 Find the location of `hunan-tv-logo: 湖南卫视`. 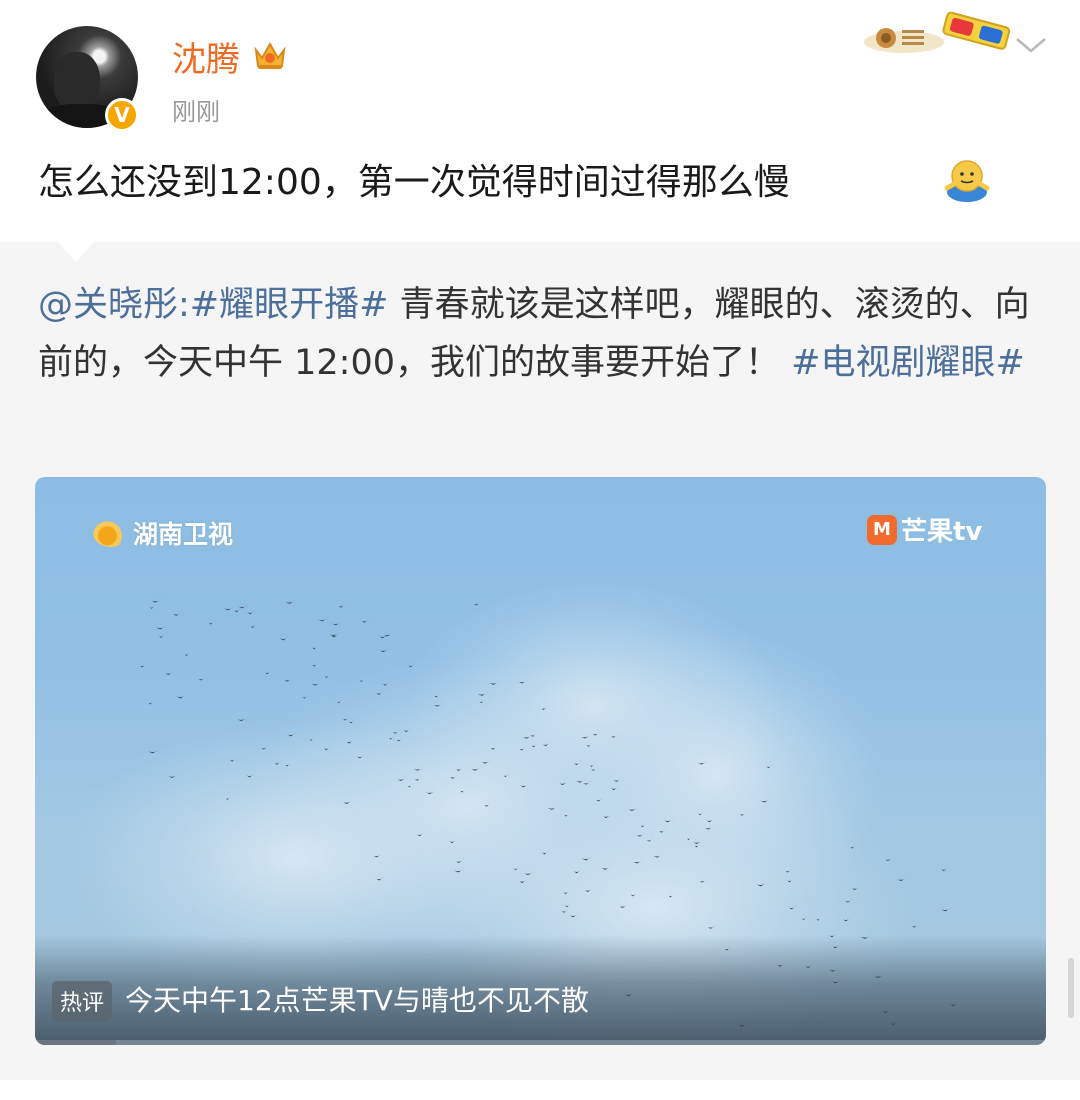

hunan-tv-logo: 湖南卫视 is located at coordinates (163, 533).